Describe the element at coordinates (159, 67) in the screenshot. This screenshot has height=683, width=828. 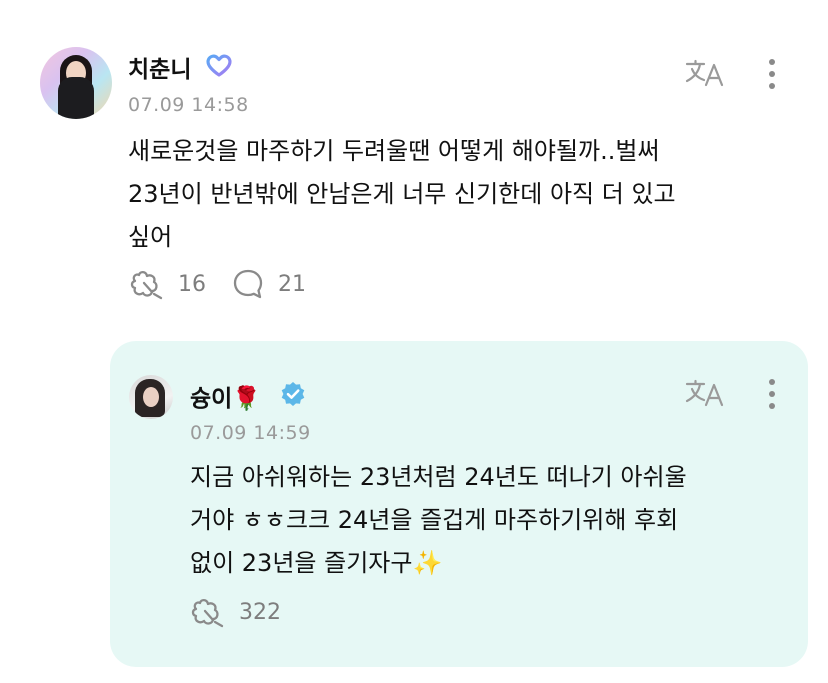
I see `author-name: 치춘니` at that location.